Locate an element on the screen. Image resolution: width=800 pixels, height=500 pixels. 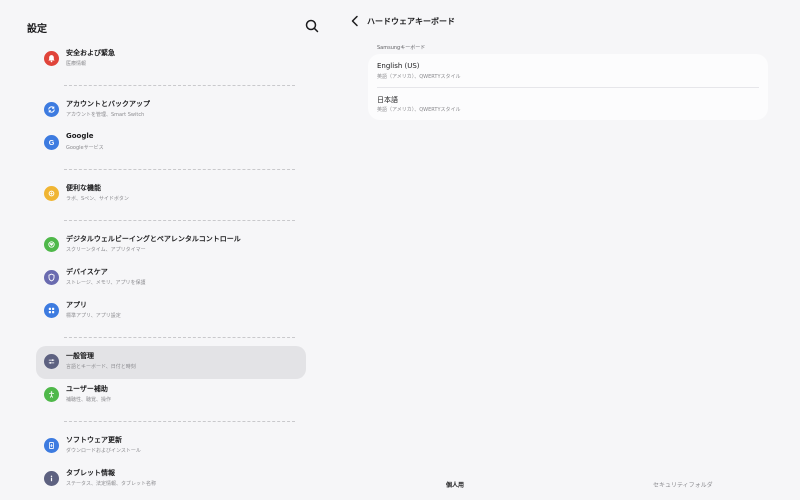
chevron-left-icon is located at coordinates (354, 21).